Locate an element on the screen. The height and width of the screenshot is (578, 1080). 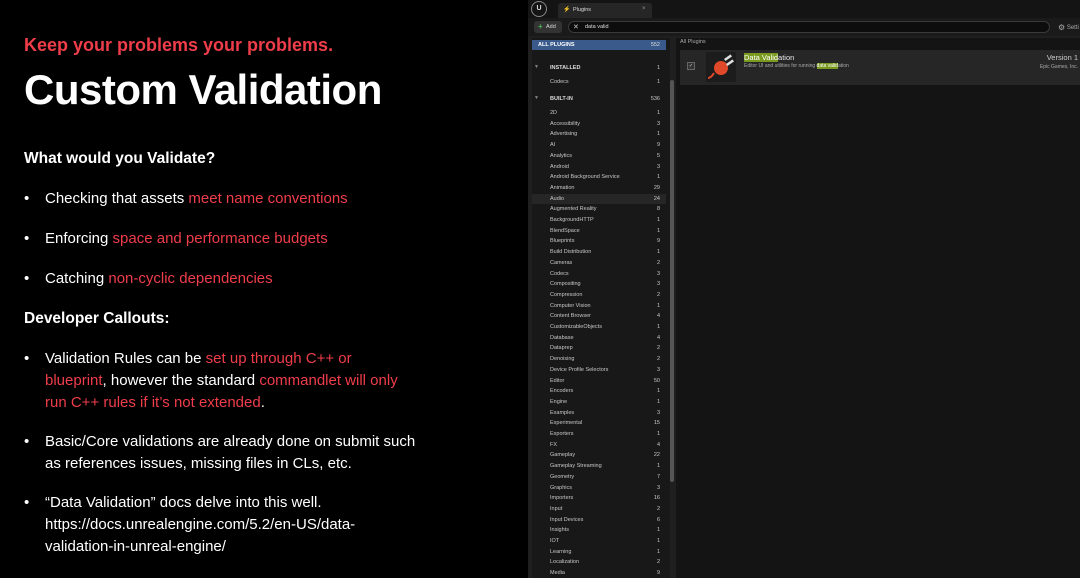
sidebar-item: CustomizableObjects 1 is located at coordinates (599, 327).